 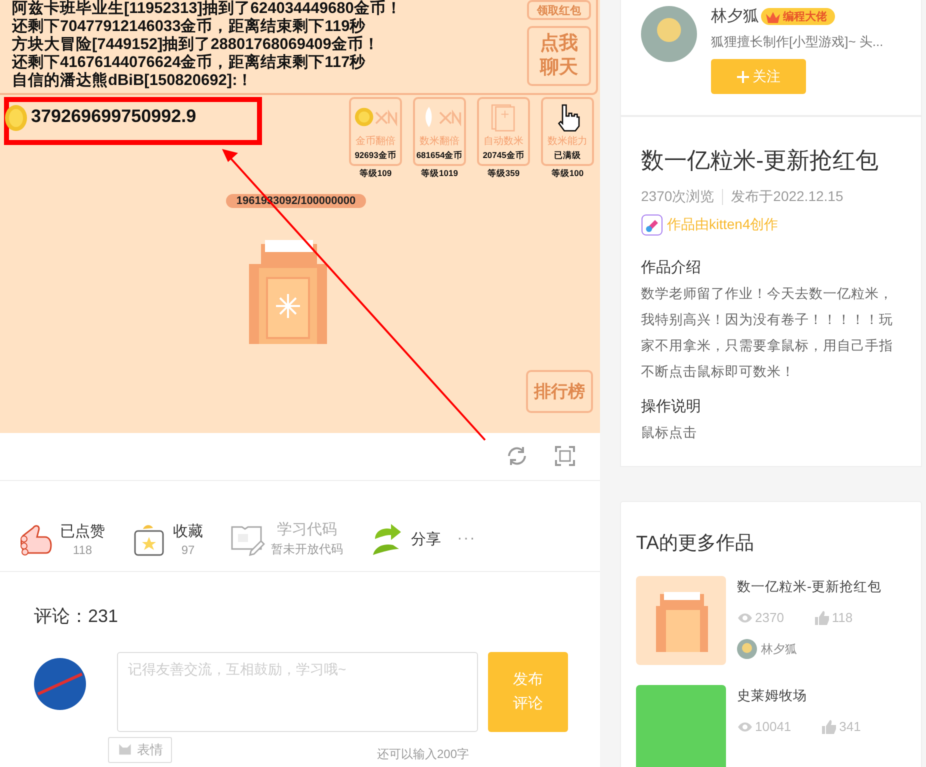 I want to click on rank-badge: 编程大佬, so click(x=798, y=16).